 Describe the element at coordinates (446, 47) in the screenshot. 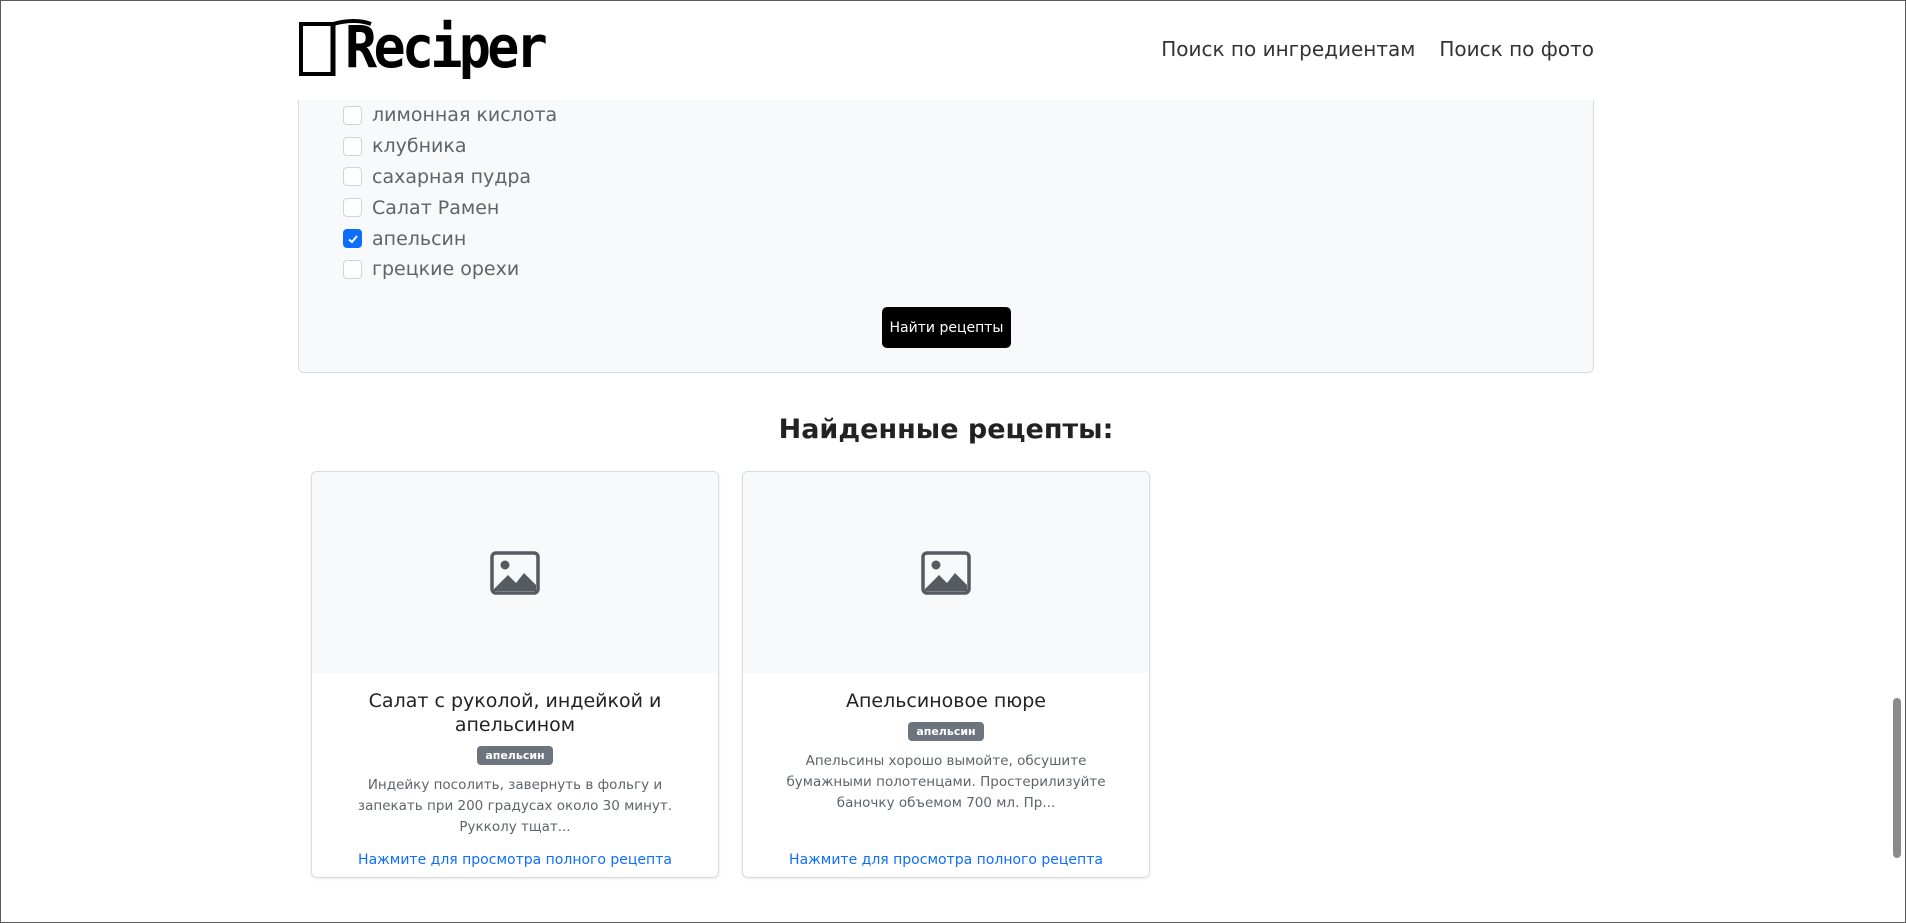

I see `logo-text: Reciper` at that location.